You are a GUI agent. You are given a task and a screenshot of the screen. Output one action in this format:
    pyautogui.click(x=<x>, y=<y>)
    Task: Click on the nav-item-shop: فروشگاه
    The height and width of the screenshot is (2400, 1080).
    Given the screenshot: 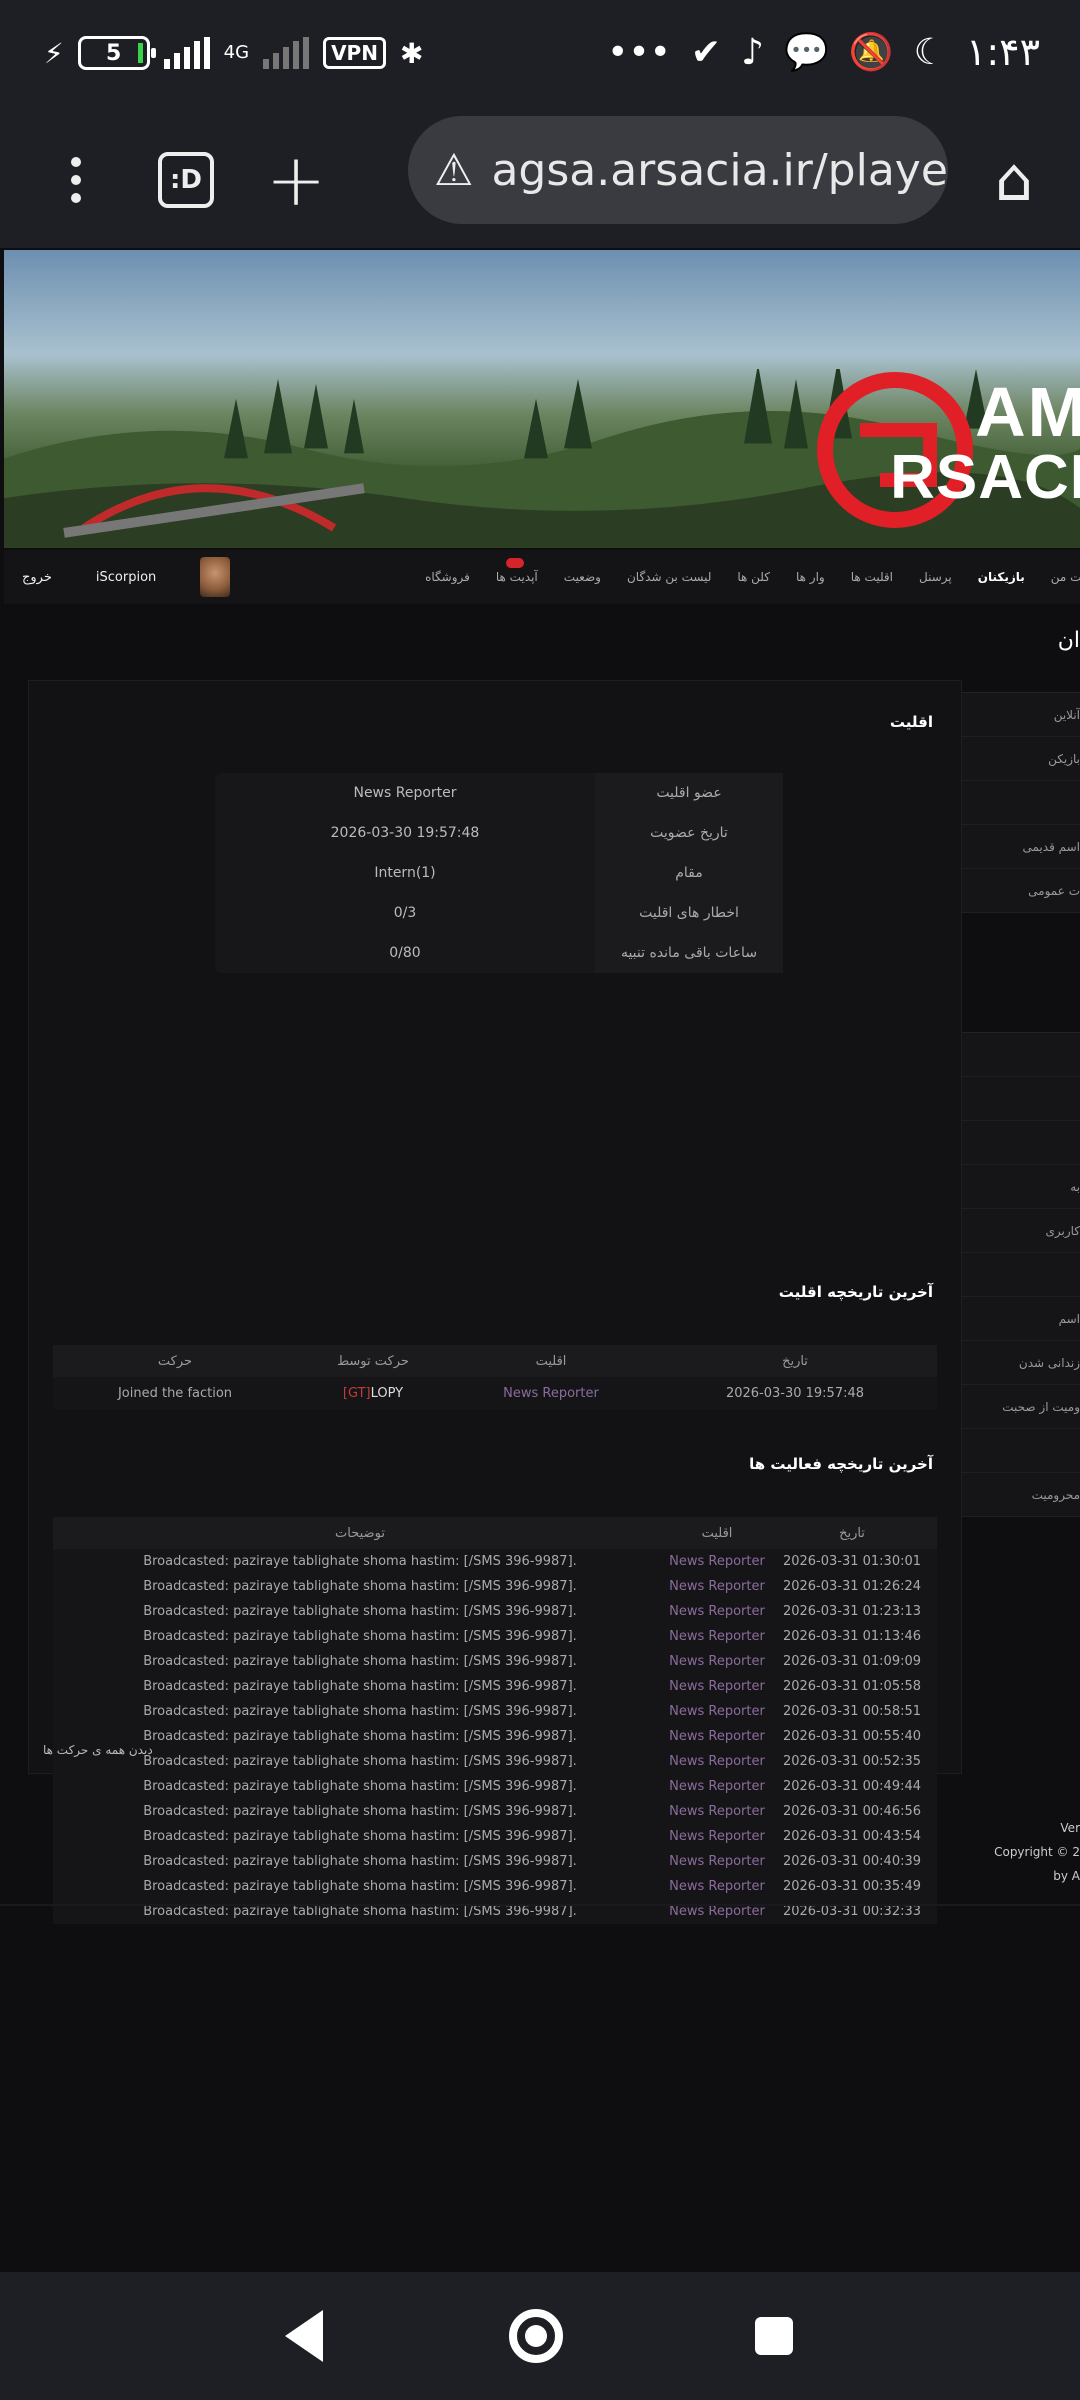 What is the action you would take?
    pyautogui.click(x=447, y=577)
    